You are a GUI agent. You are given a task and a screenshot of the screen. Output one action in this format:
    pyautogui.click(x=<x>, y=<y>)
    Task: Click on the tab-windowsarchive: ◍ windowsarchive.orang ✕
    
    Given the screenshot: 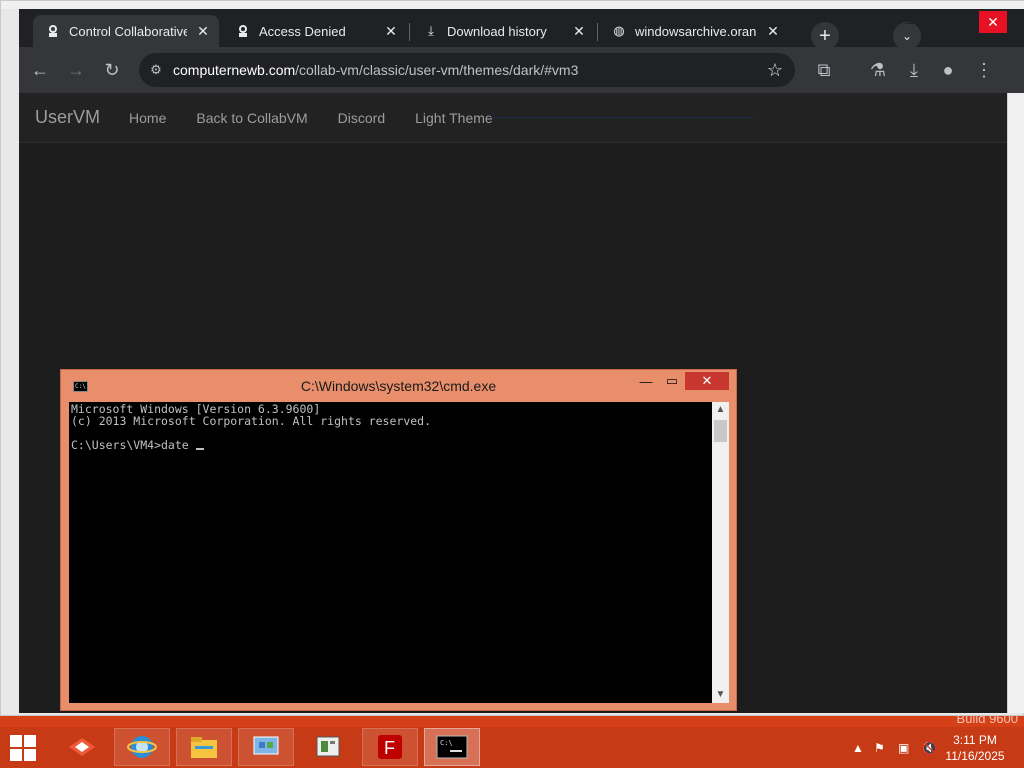 What is the action you would take?
    pyautogui.click(x=694, y=31)
    